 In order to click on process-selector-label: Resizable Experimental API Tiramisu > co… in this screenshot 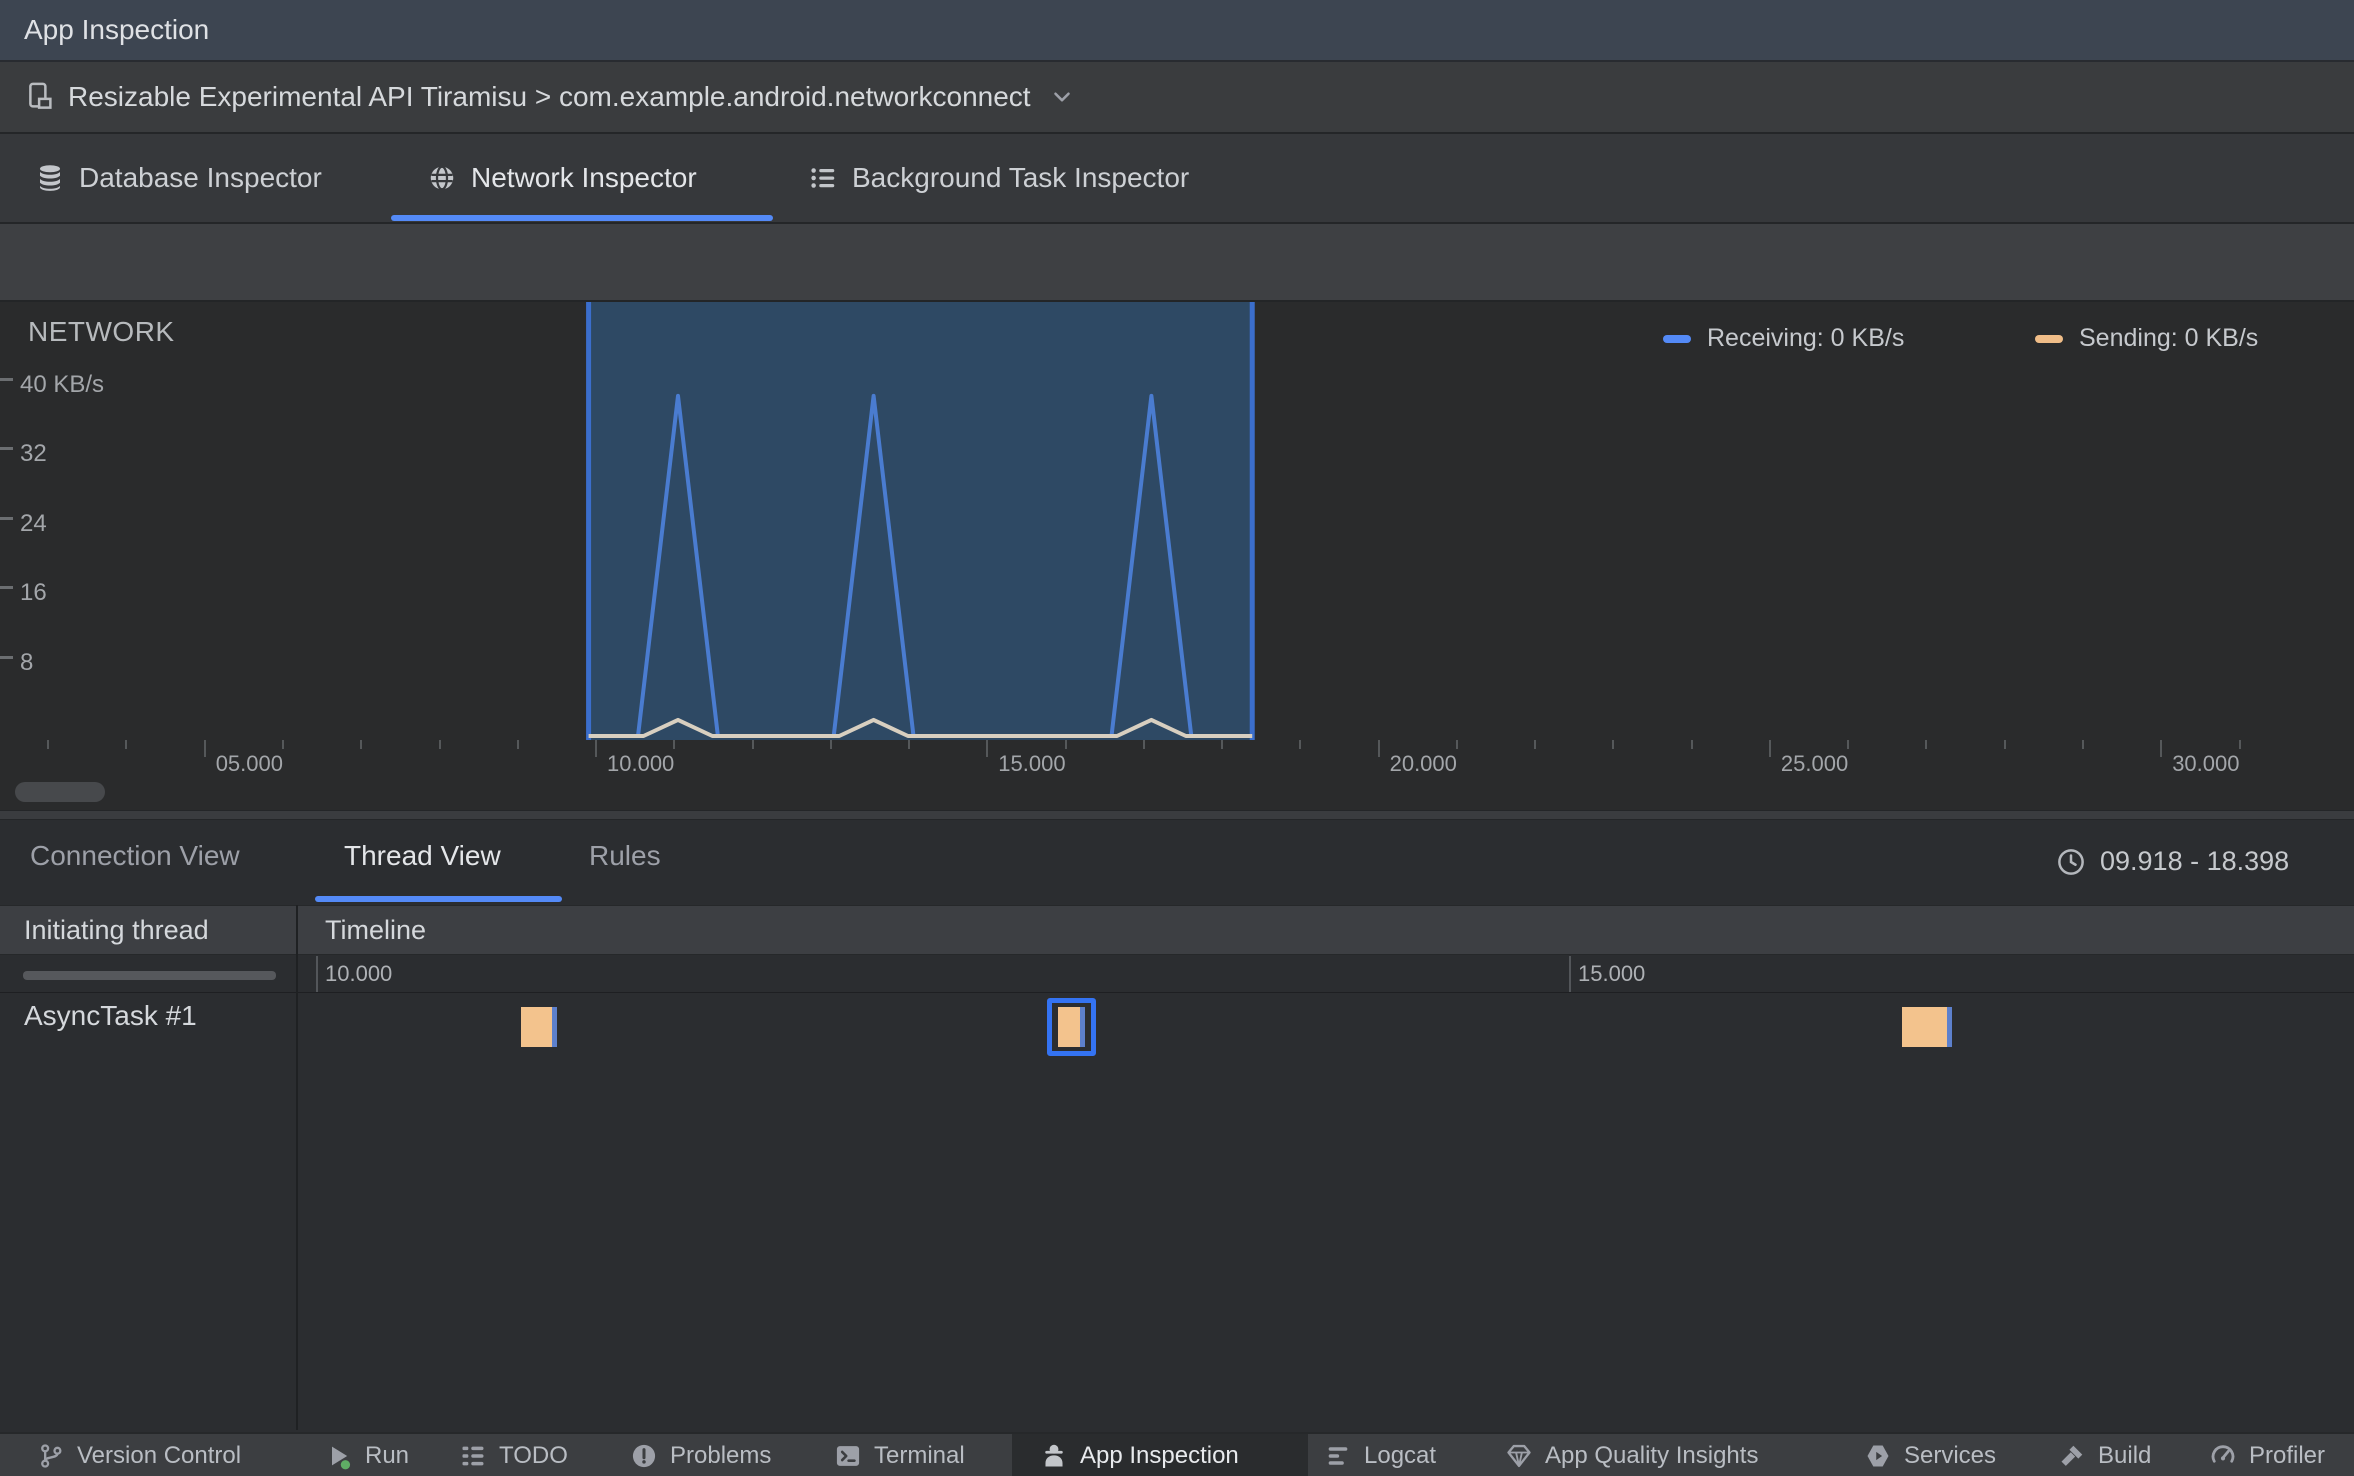, I will do `click(549, 96)`.